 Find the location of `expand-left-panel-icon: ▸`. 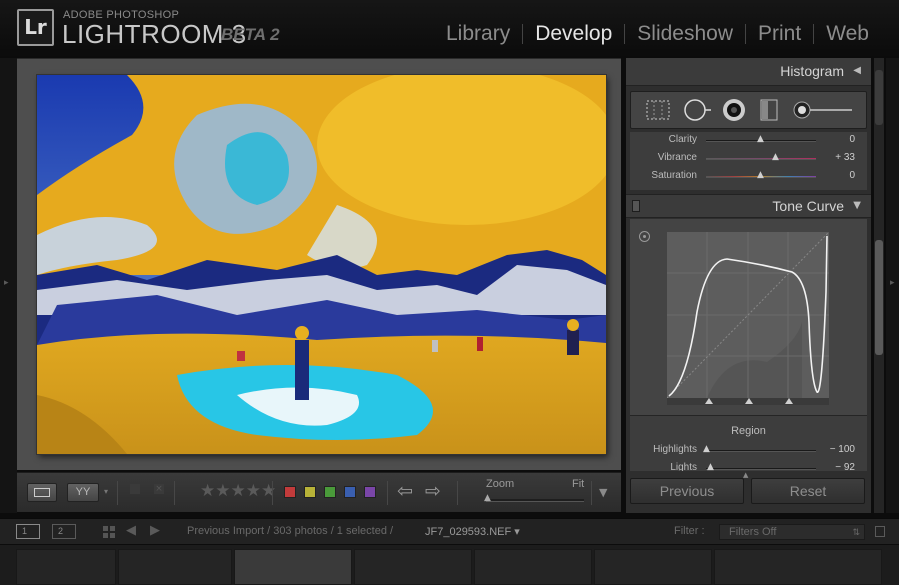

expand-left-panel-icon: ▸ is located at coordinates (6, 283).